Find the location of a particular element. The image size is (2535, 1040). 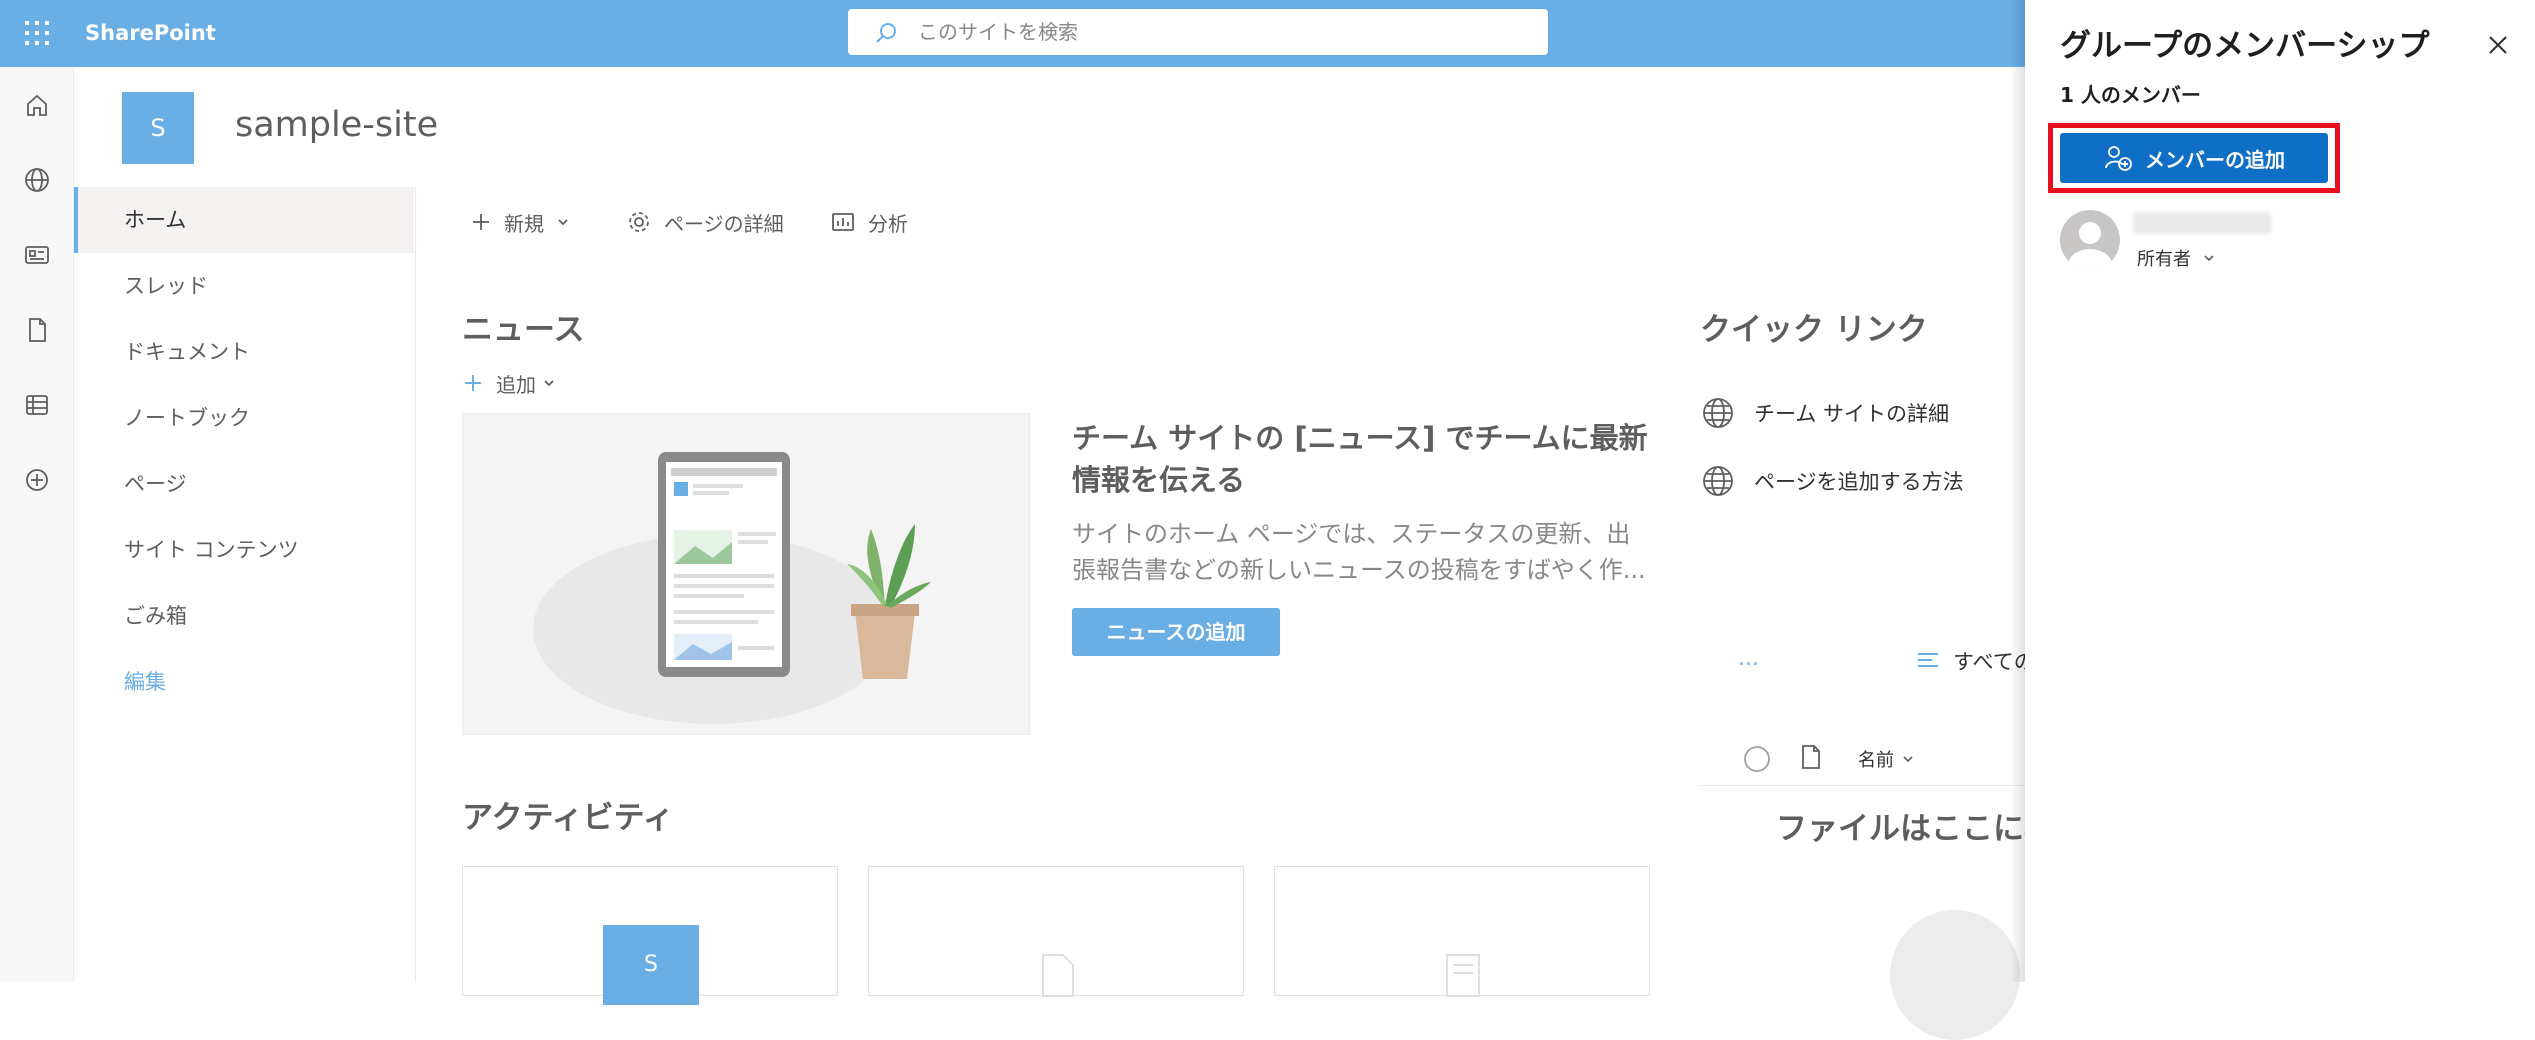

quick-link-item: ページを追加する方法 is located at coordinates (1832, 481).